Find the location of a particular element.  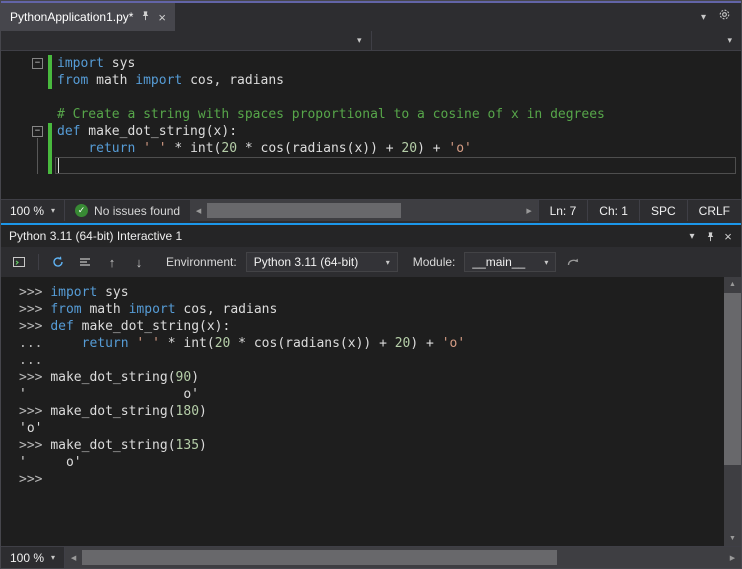

document-health-indicator: ✓ No issues found is located at coordinates (127, 210).